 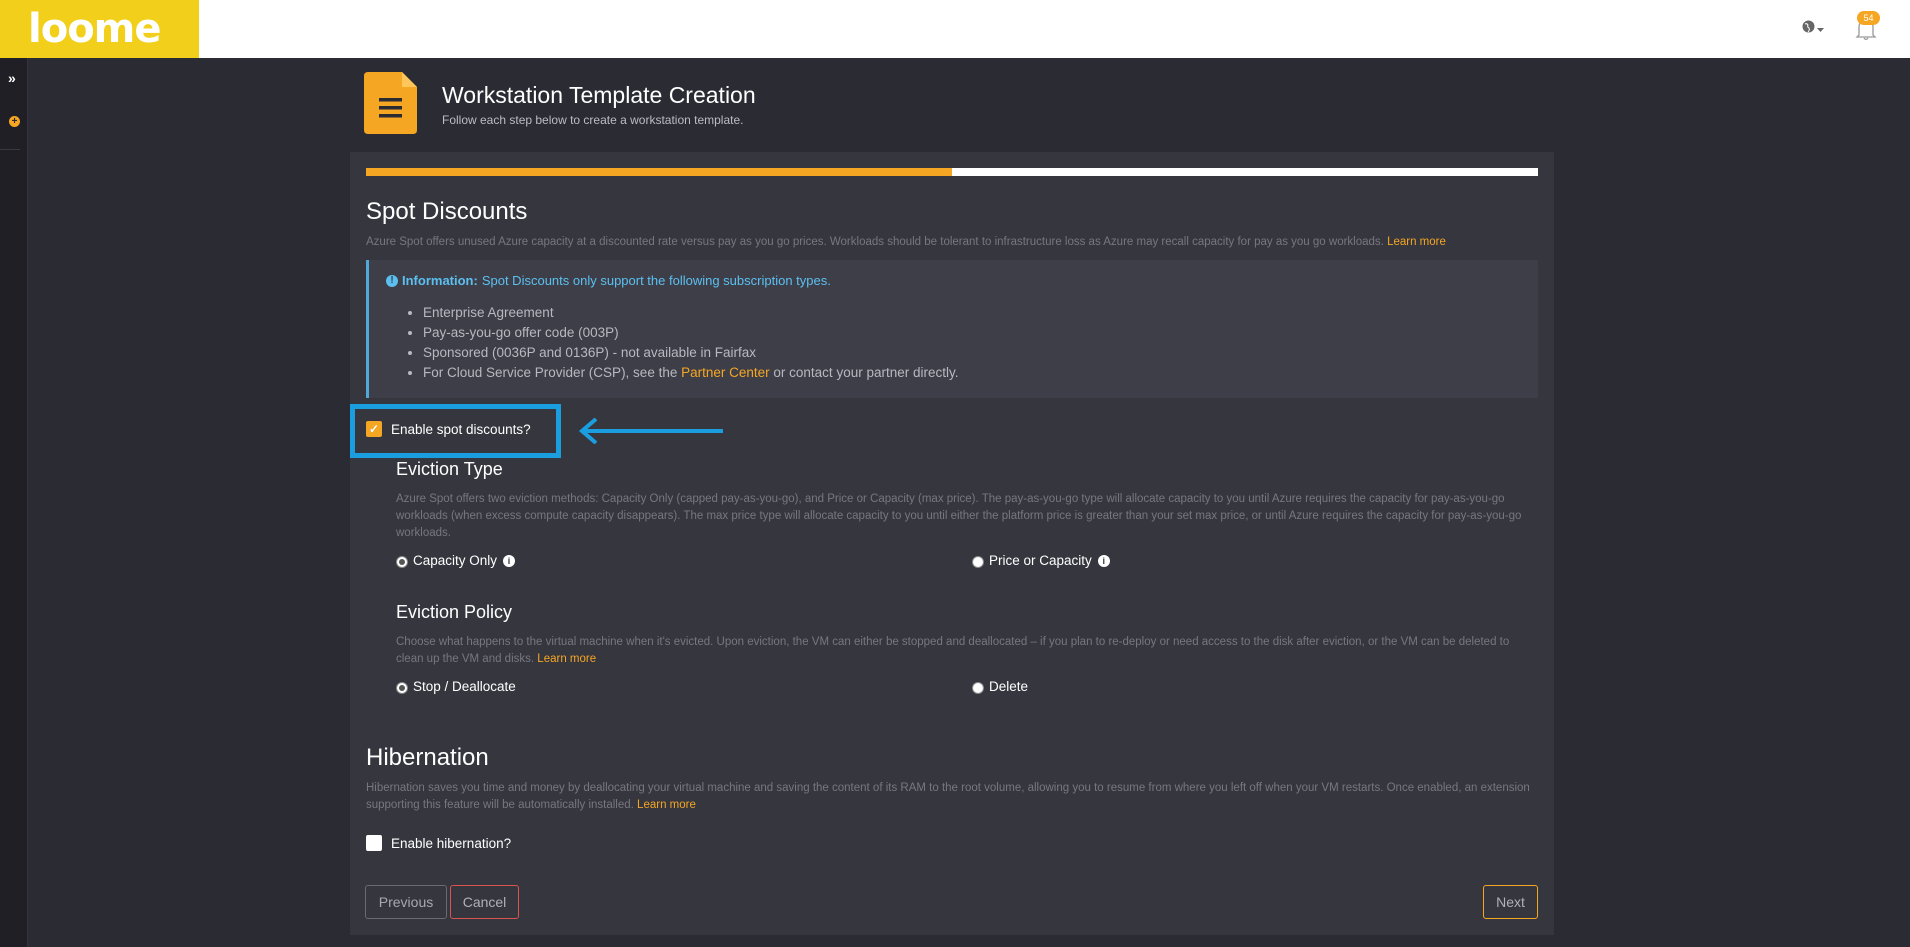 I want to click on step-progress-bar, so click(x=952, y=172).